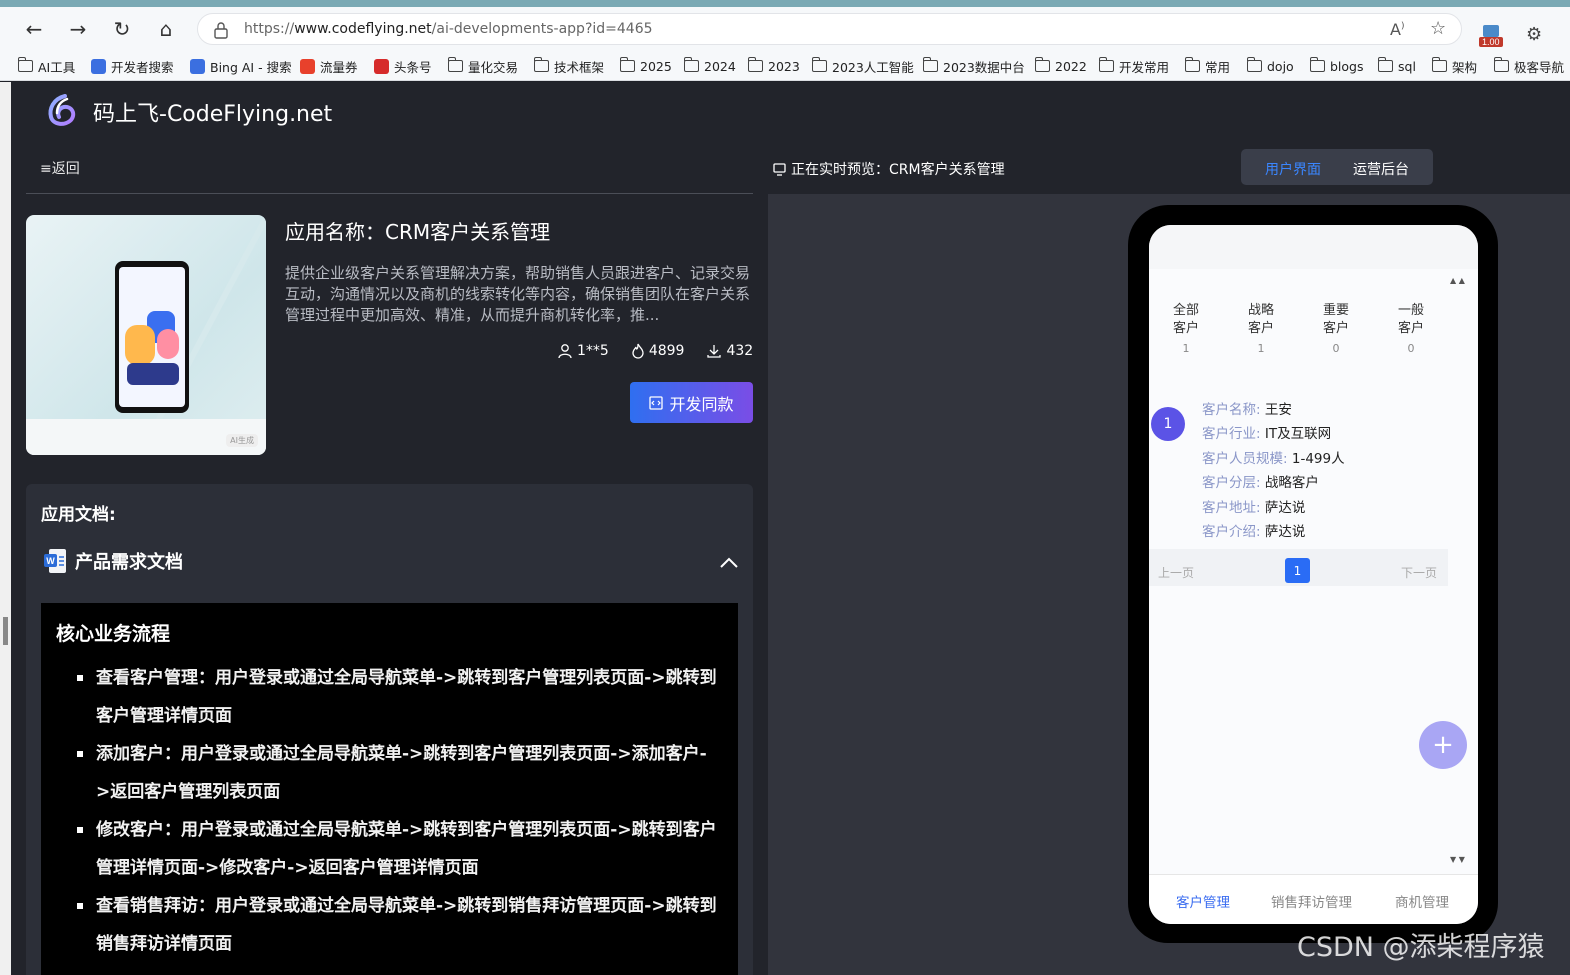 Image resolution: width=1570 pixels, height=975 pixels. I want to click on next-page-button: 下一页, so click(1419, 572).